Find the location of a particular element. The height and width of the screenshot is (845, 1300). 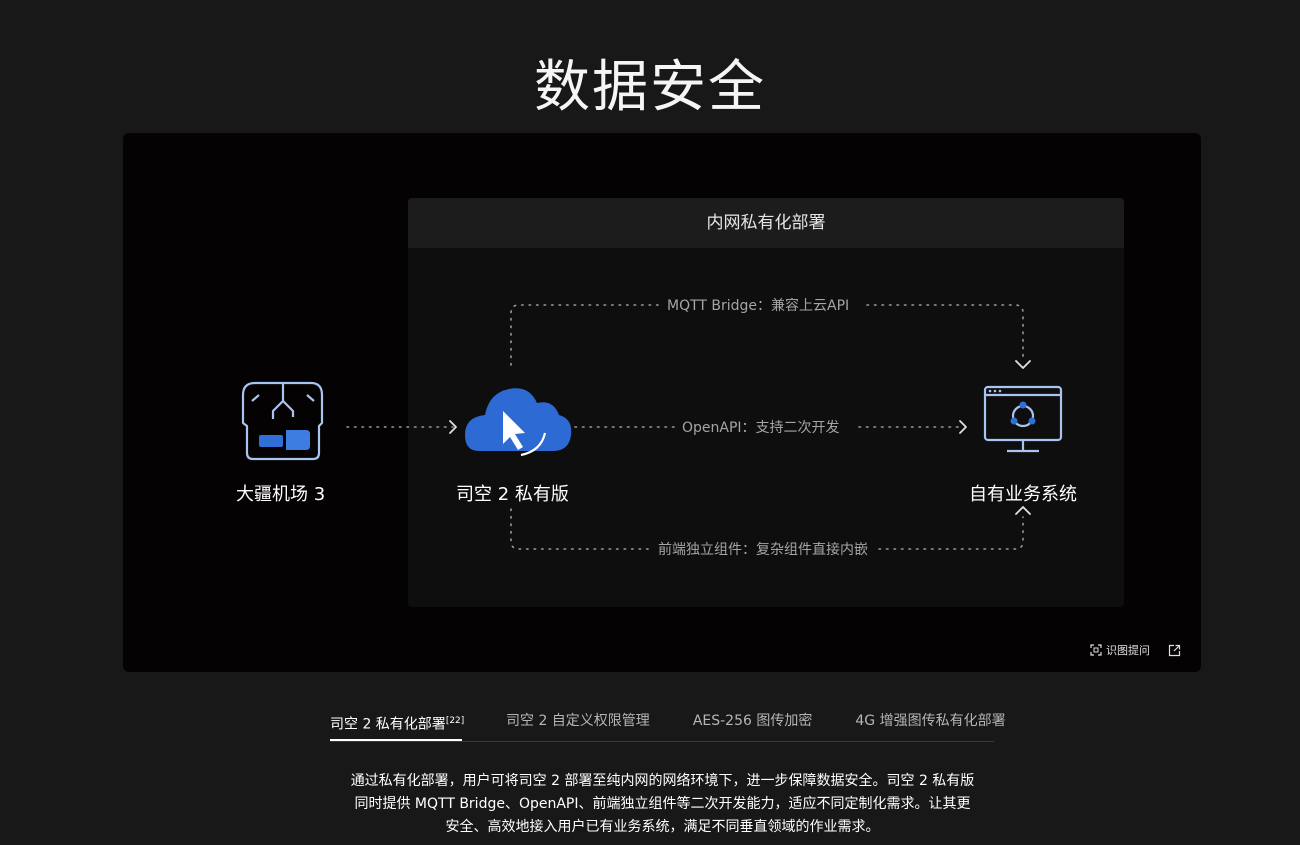

image-toolbar: 识图提问 is located at coordinates (1135, 650).